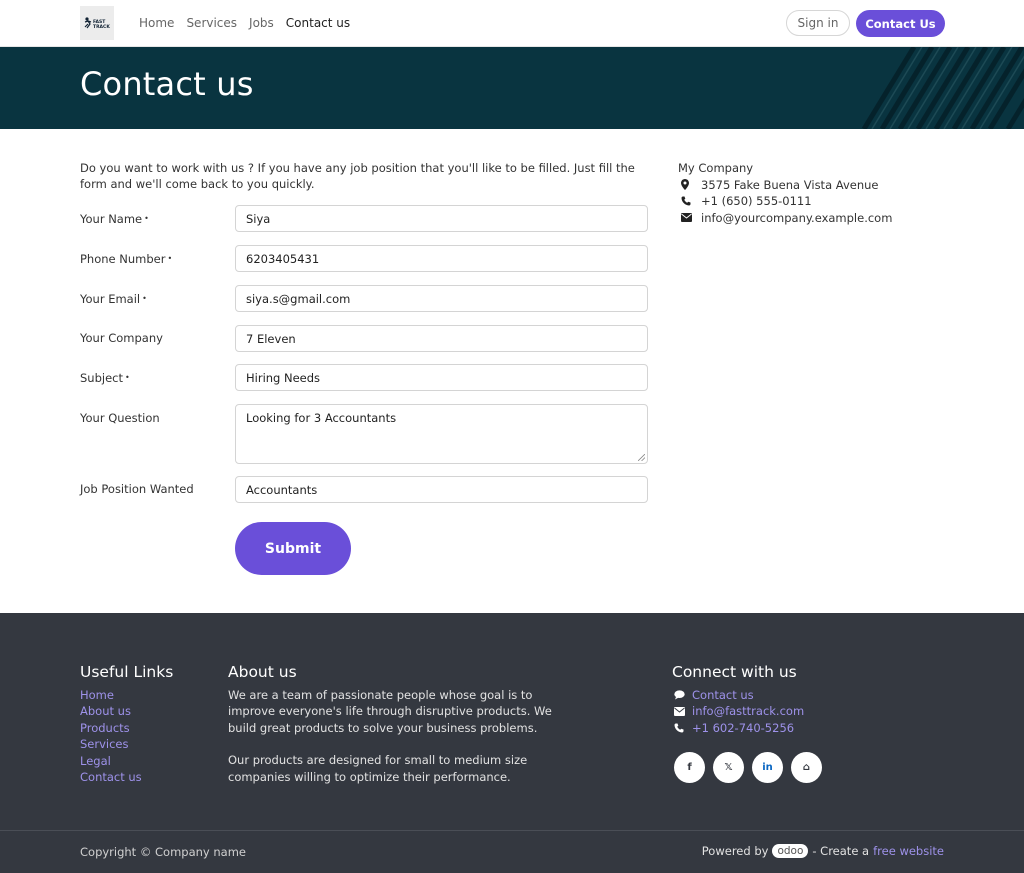 The width and height of the screenshot is (1024, 873). Describe the element at coordinates (748, 768) in the screenshot. I see `social-links: f 𝕏 in ⌂` at that location.